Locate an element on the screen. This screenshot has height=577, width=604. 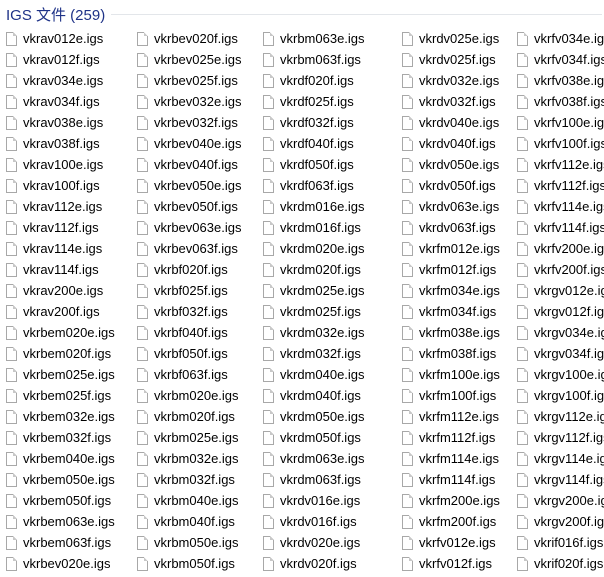
file-item: vkrfm034e.igs is located at coordinates (453, 290).